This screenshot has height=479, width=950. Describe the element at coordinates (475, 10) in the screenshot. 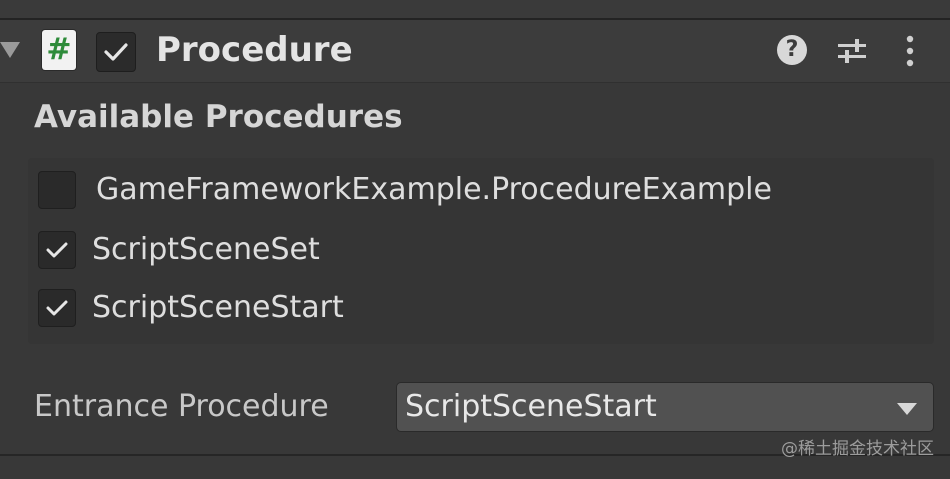

I see `previous-component-edge` at that location.